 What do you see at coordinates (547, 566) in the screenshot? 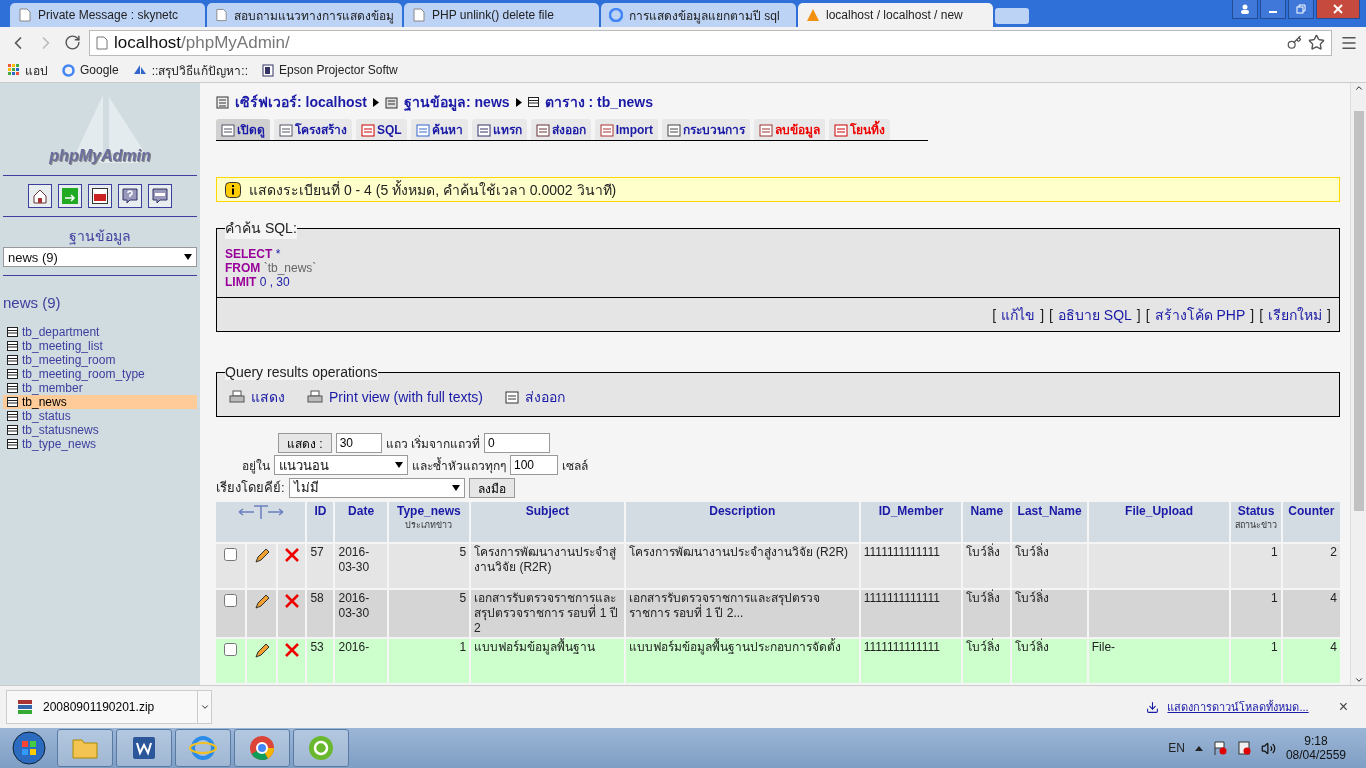
I see `table-cell: โครงการพัฒนางานประจำสู่งานวิจัย (R2R)` at bounding box center [547, 566].